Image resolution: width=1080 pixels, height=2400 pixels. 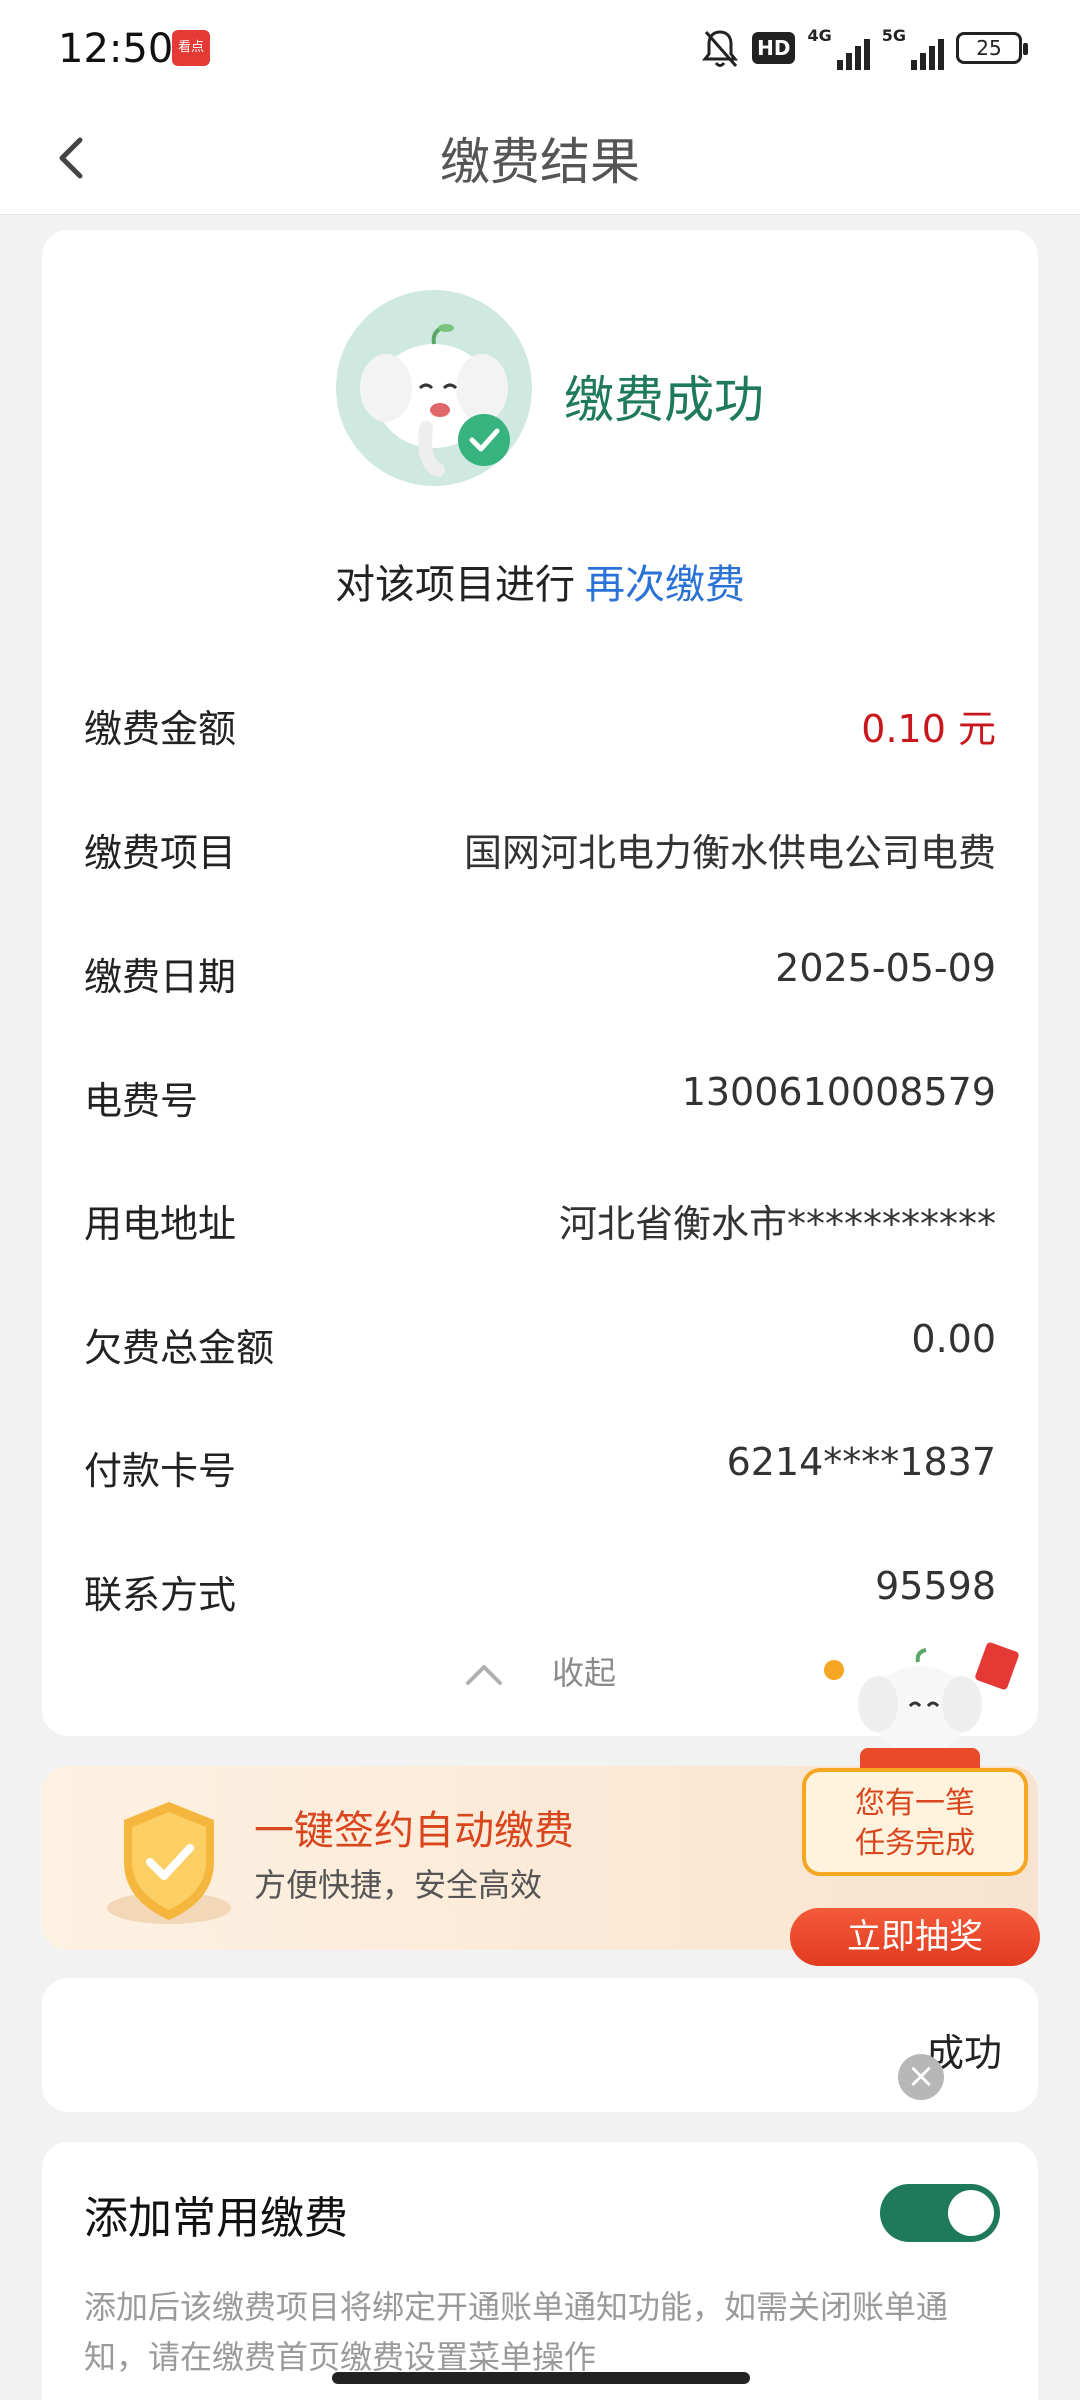 I want to click on repay-link: 再次缴费, so click(x=665, y=585).